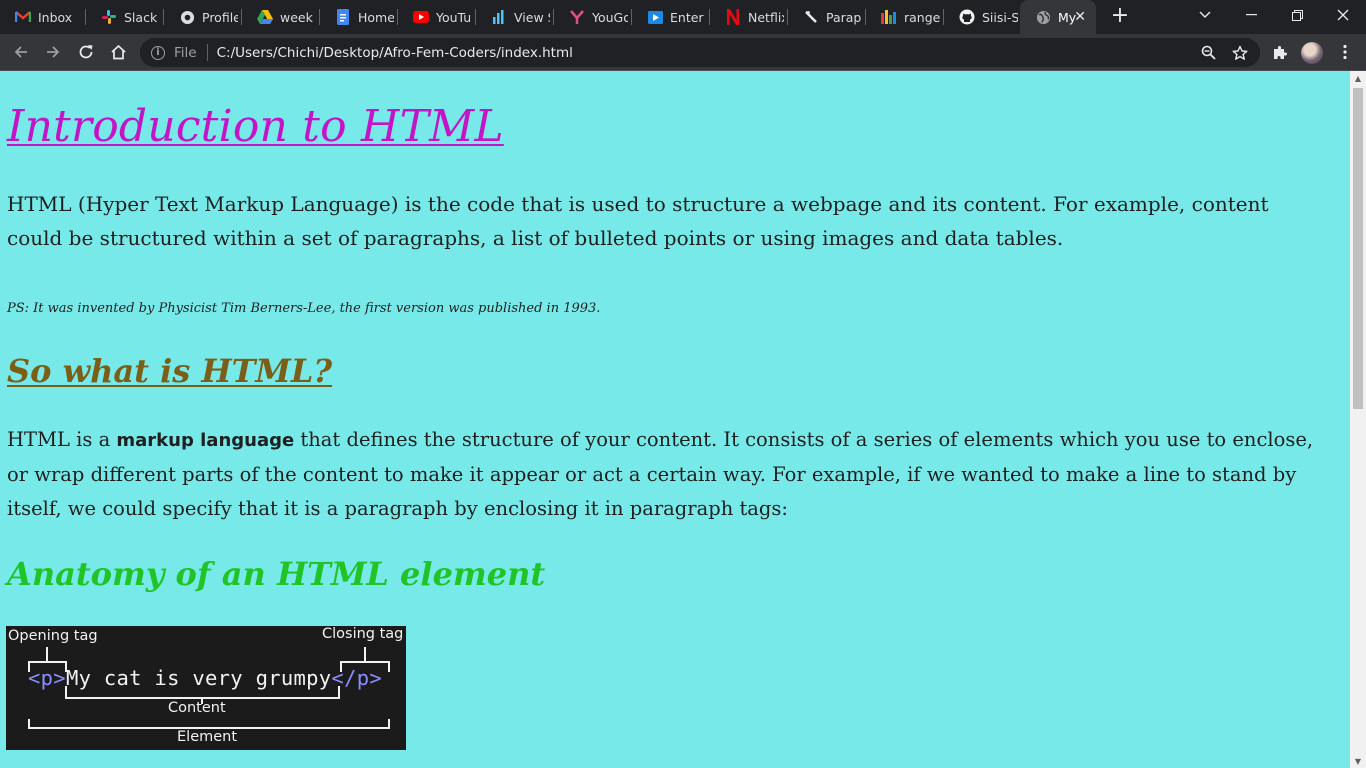 The height and width of the screenshot is (768, 1366). Describe the element at coordinates (1280, 52) in the screenshot. I see `extensions-puzzle-icon` at that location.